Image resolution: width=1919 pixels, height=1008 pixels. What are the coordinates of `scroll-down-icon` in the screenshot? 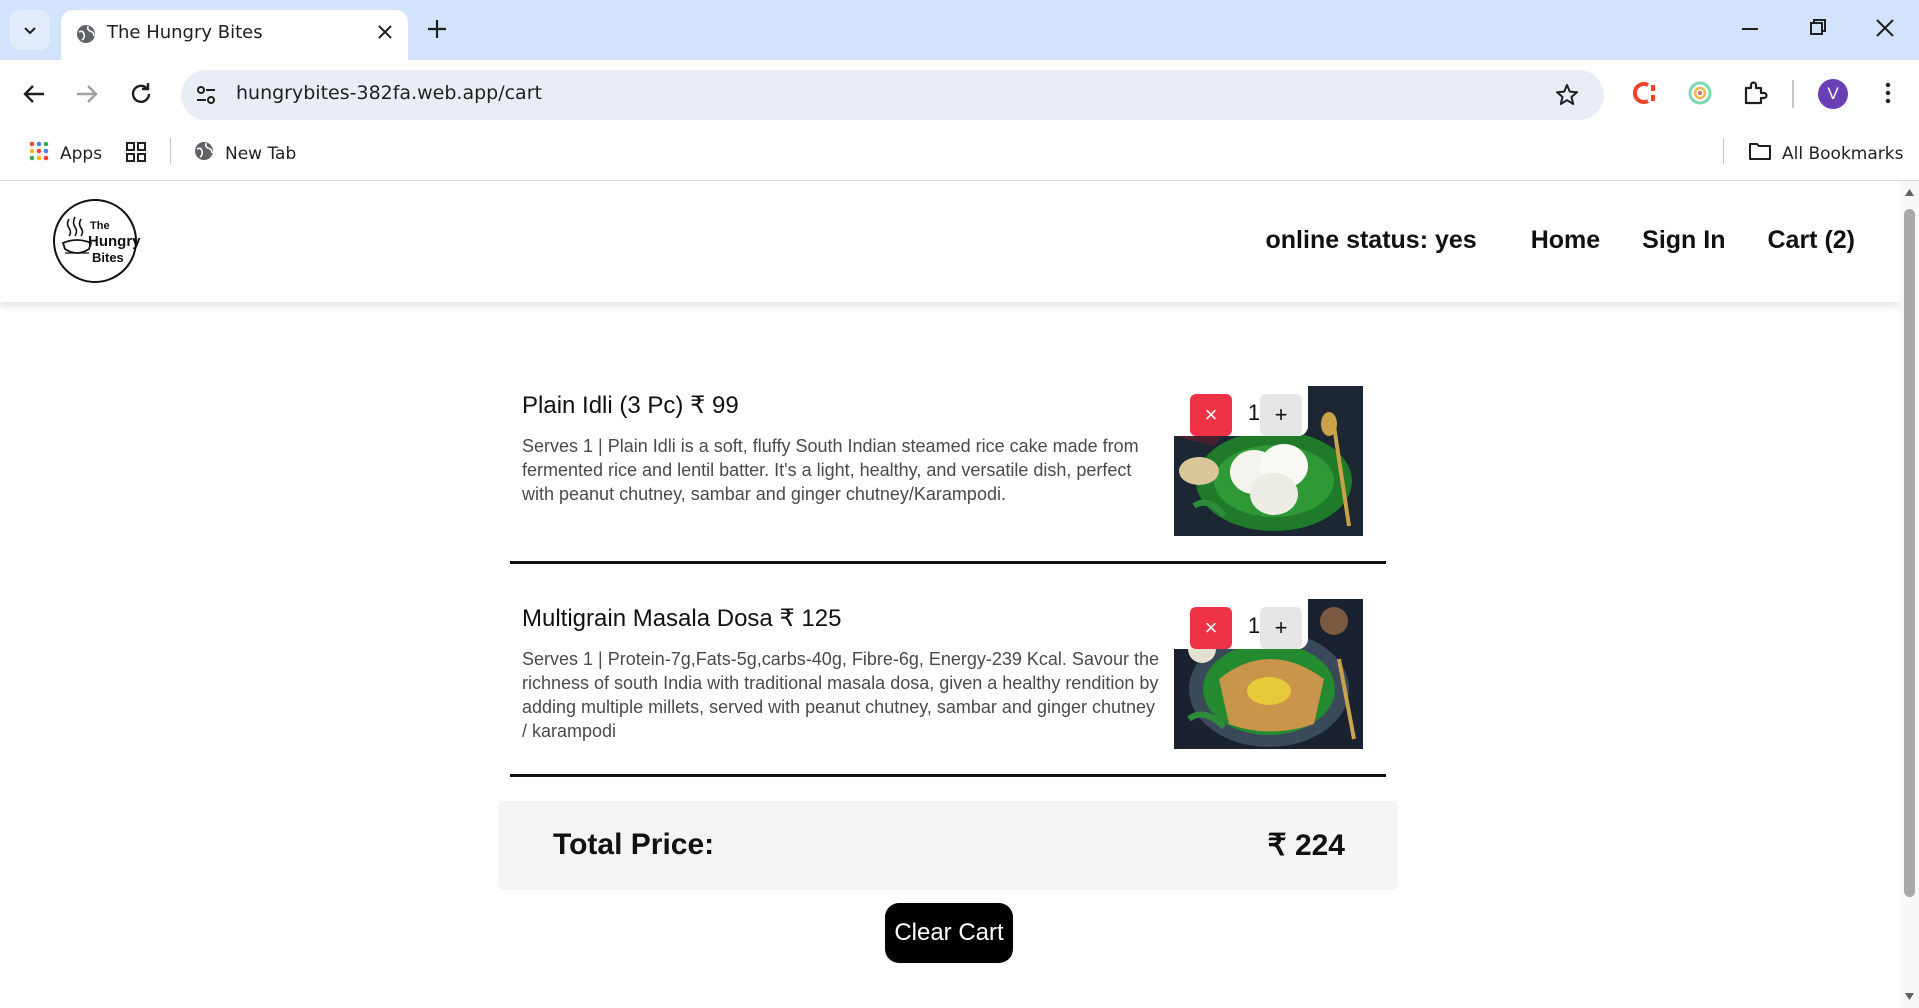 It's located at (1909, 997).